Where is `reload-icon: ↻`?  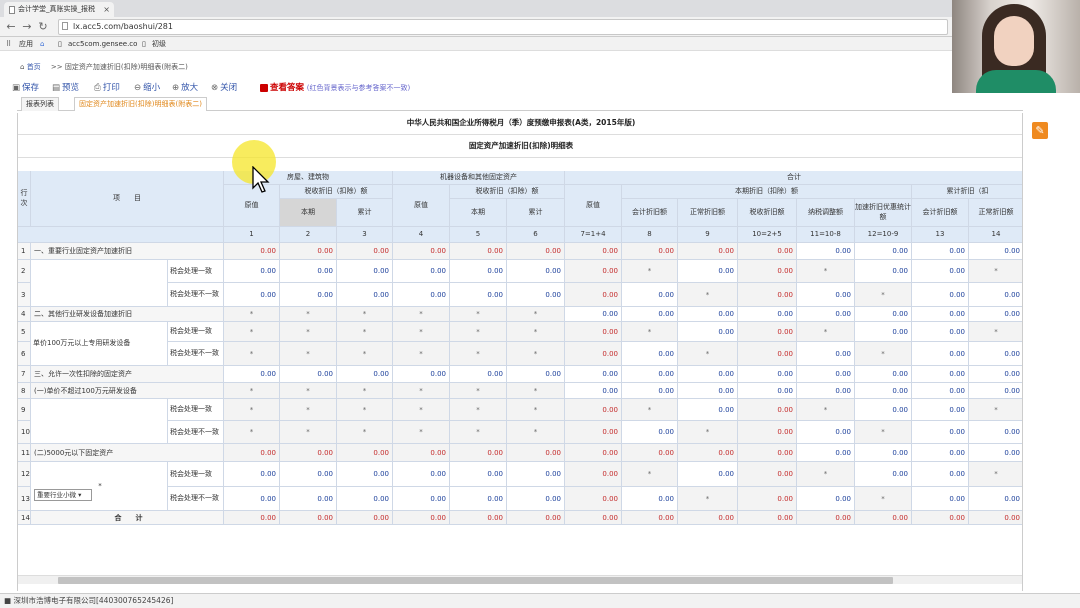 reload-icon: ↻ is located at coordinates (43, 27).